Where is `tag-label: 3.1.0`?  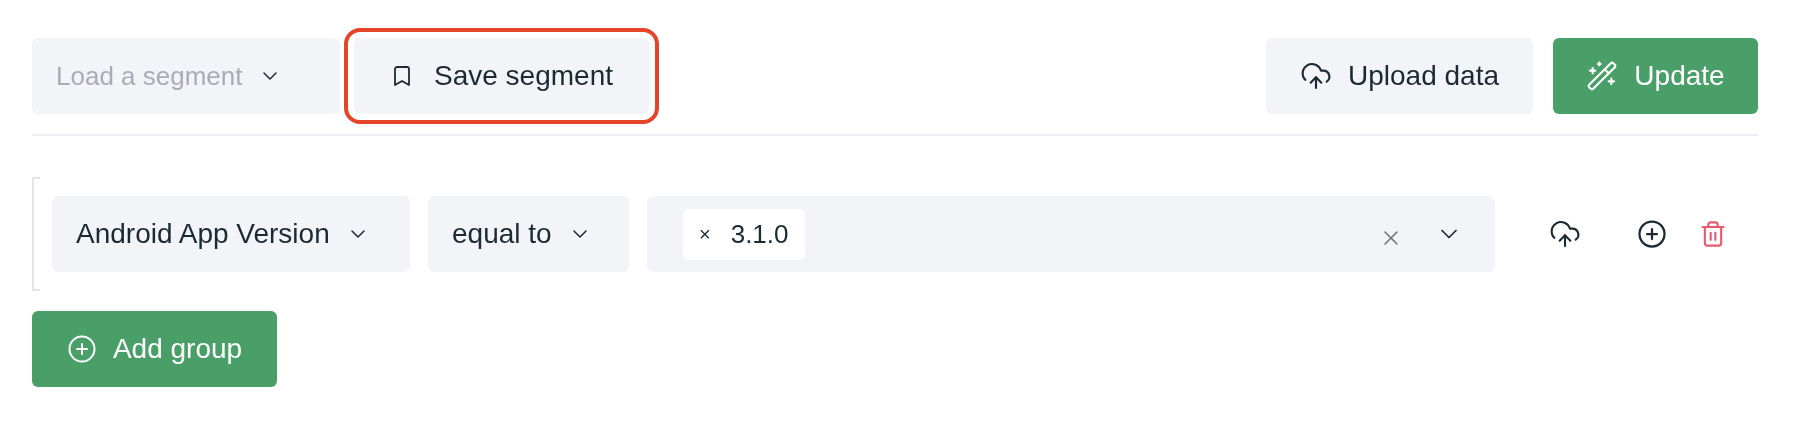 tag-label: 3.1.0 is located at coordinates (759, 234).